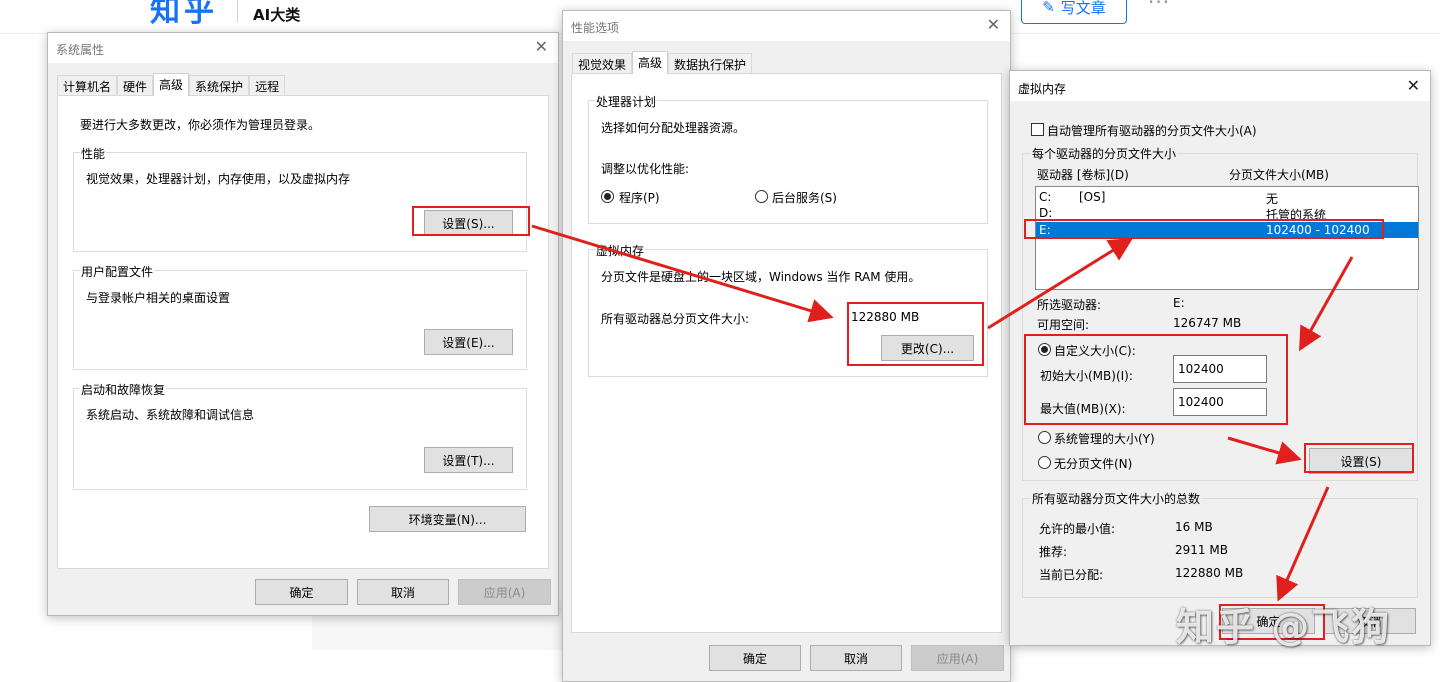  What do you see at coordinates (682, 273) in the screenshot?
I see `arrow-to-change-button` at bounding box center [682, 273].